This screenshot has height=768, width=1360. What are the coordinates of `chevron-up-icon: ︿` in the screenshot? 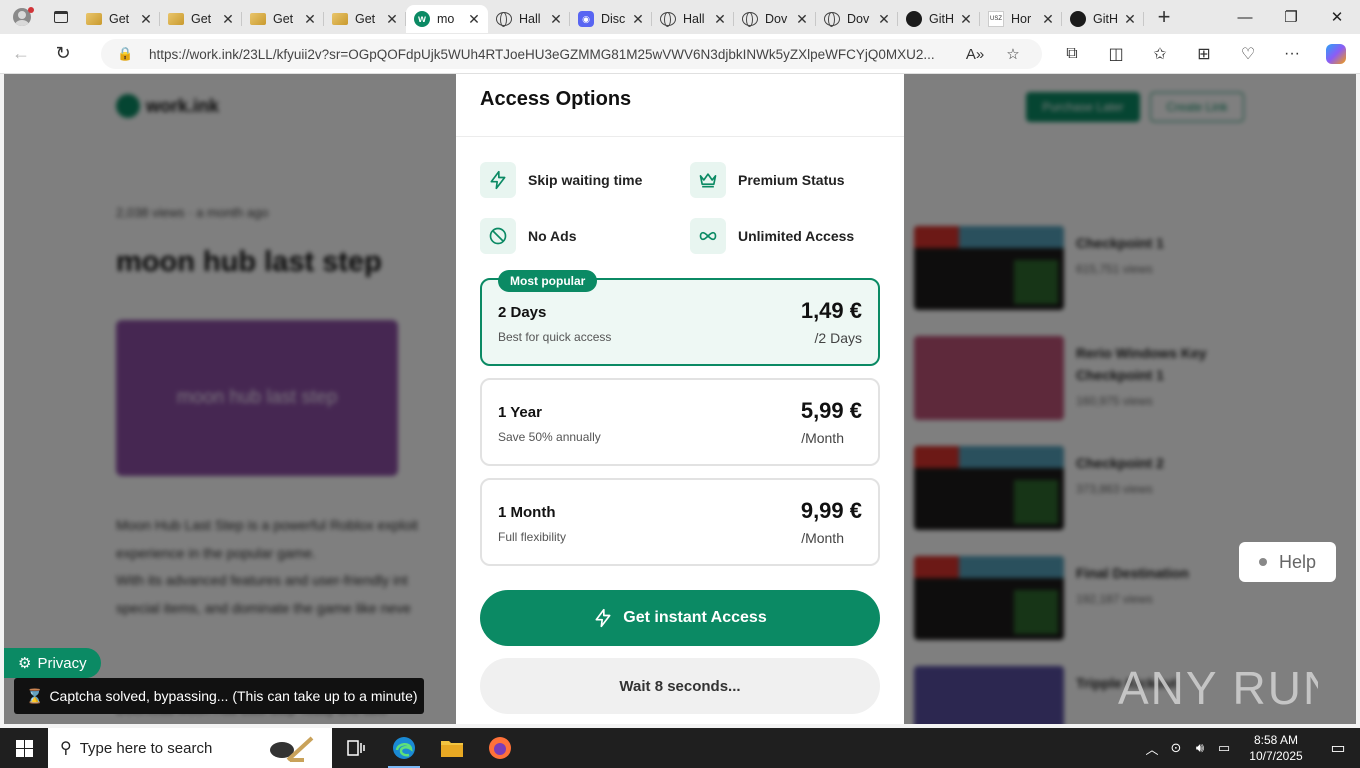 It's located at (1152, 748).